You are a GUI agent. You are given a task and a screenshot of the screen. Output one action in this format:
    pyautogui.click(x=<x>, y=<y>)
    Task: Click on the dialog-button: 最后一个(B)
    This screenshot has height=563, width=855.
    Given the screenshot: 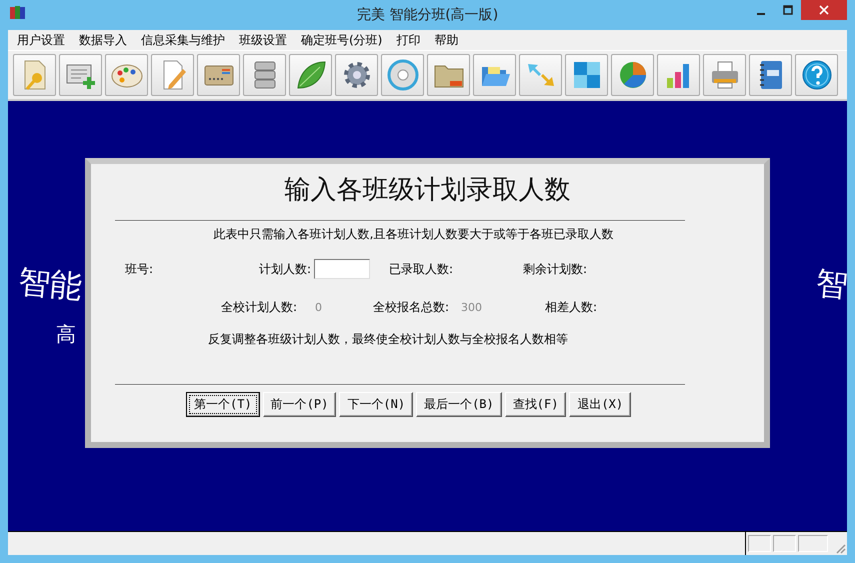 What is the action you would take?
    pyautogui.click(x=459, y=404)
    